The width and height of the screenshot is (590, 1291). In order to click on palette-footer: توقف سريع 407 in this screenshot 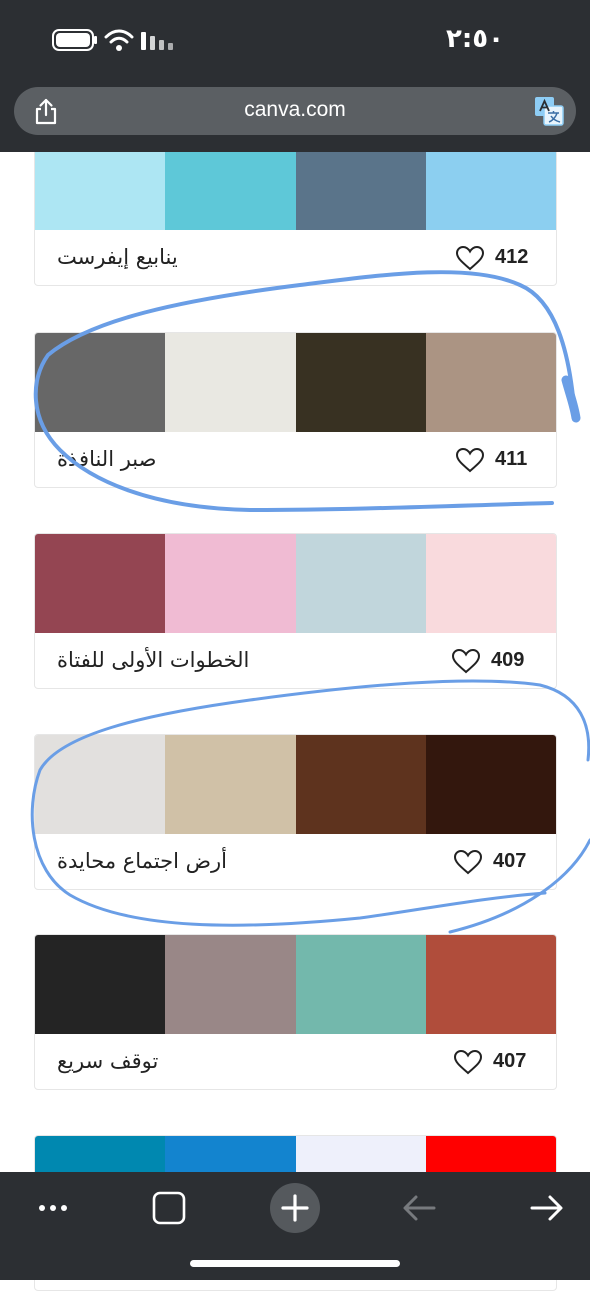, I will do `click(295, 1061)`.